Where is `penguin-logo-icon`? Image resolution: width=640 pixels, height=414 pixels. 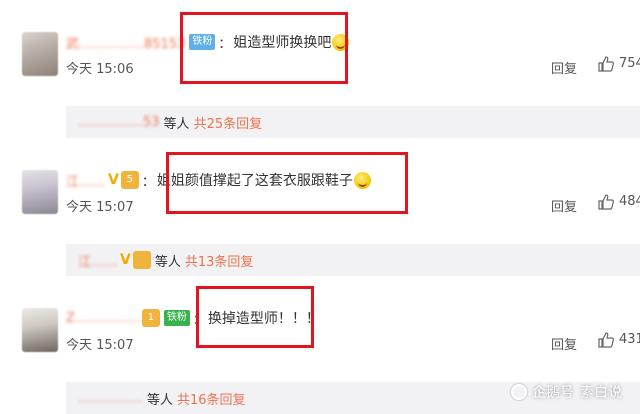 penguin-logo-icon is located at coordinates (519, 392).